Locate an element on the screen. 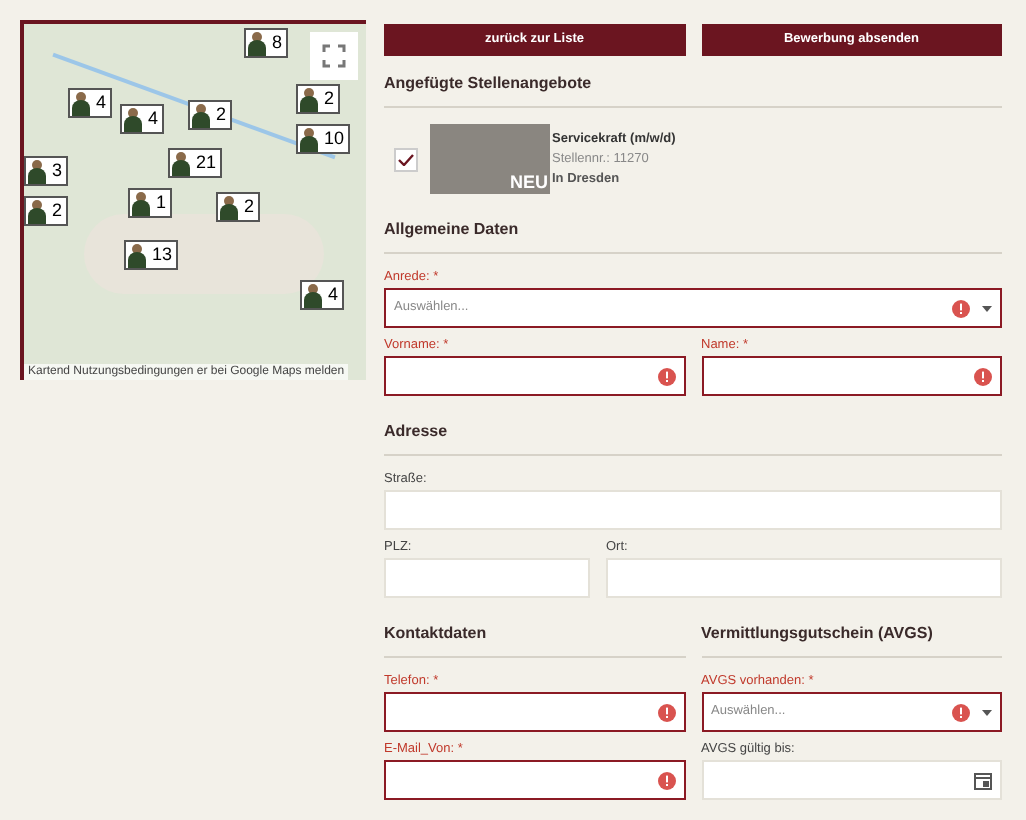  map-marker: 3 is located at coordinates (46, 171).